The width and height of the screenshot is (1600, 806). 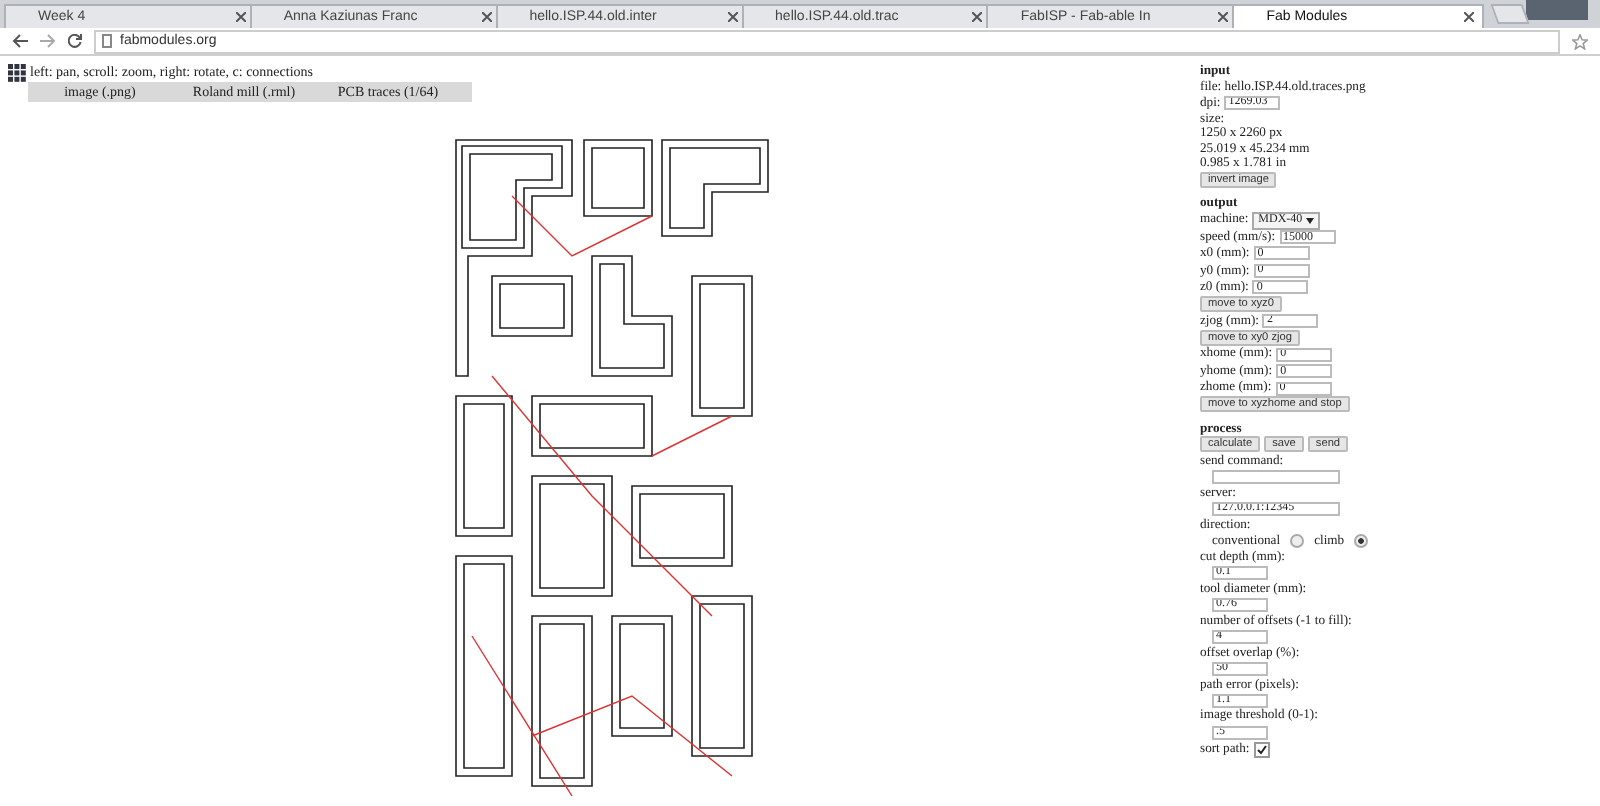 What do you see at coordinates (107, 41) in the screenshot?
I see `page-icon` at bounding box center [107, 41].